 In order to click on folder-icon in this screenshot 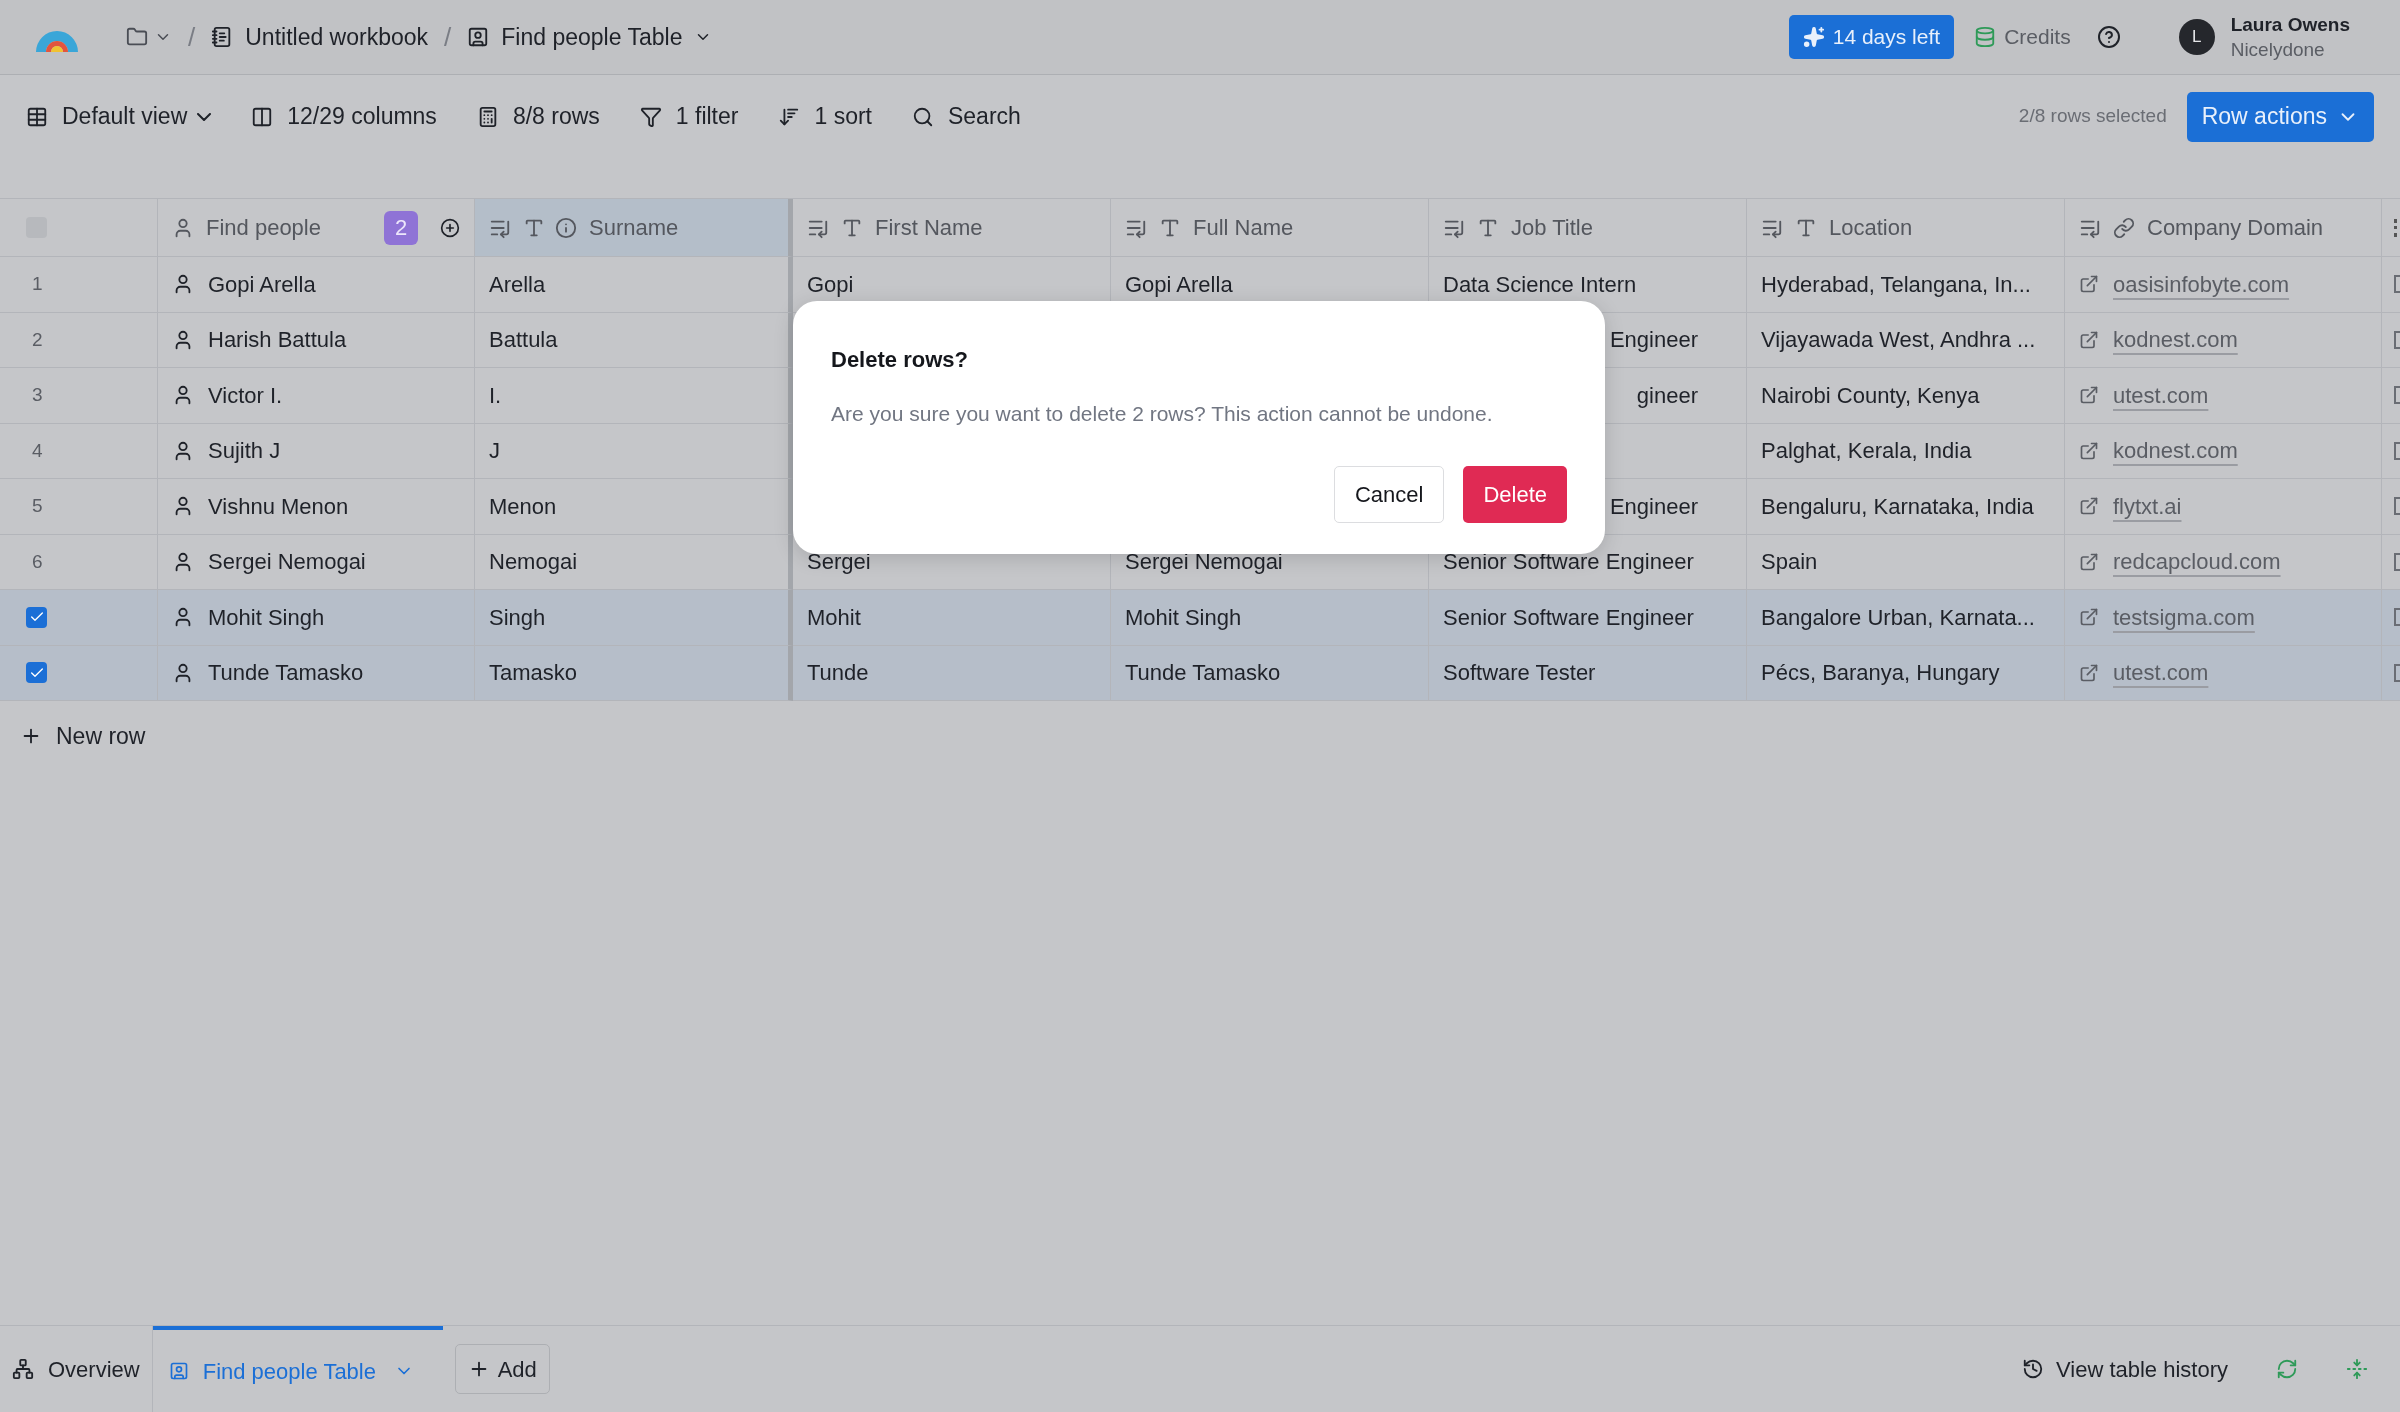, I will do `click(137, 37)`.